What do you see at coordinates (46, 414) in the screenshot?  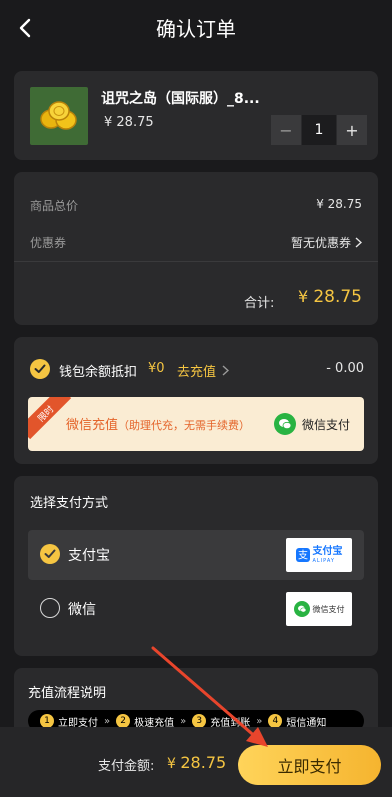 I see `limited-time-badge-label: 限时` at bounding box center [46, 414].